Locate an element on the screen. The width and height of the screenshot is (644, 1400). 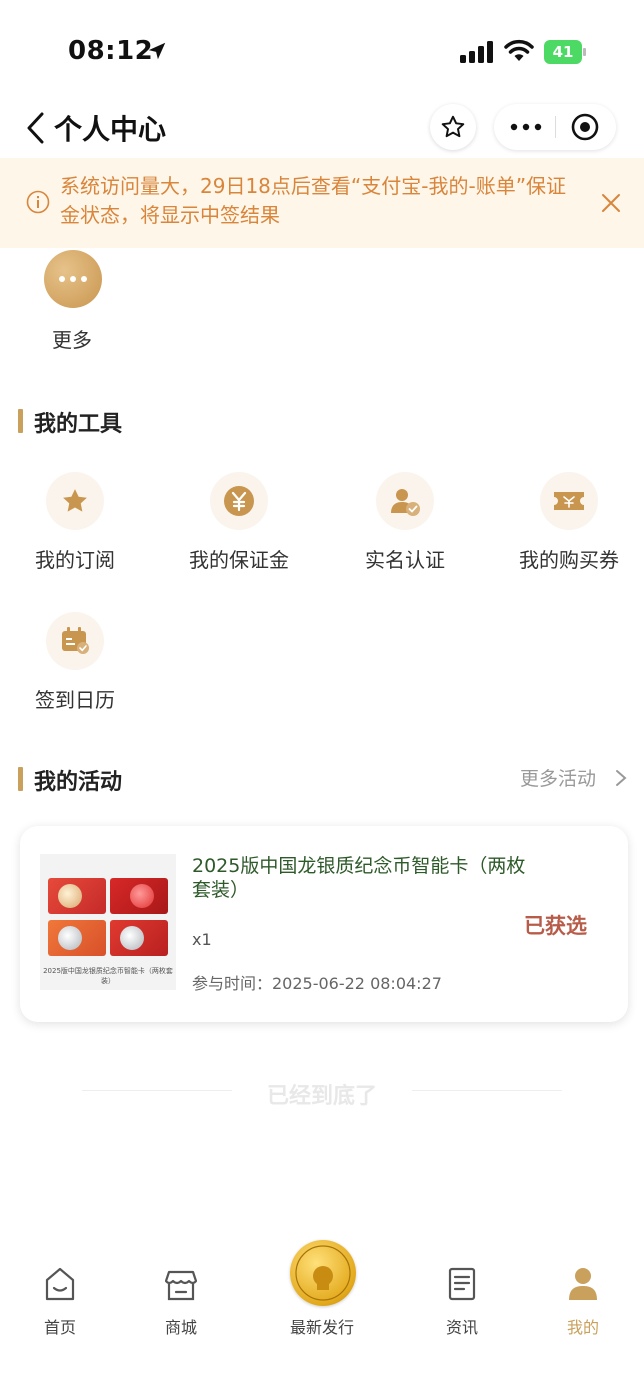
status-bar: 08:12 41 is located at coordinates (322, 50).